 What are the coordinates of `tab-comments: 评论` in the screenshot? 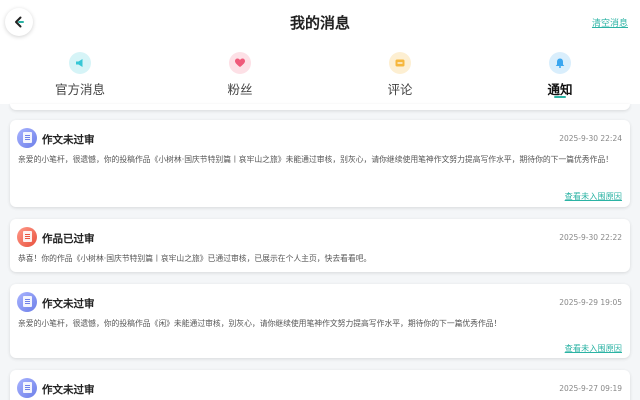 It's located at (400, 77).